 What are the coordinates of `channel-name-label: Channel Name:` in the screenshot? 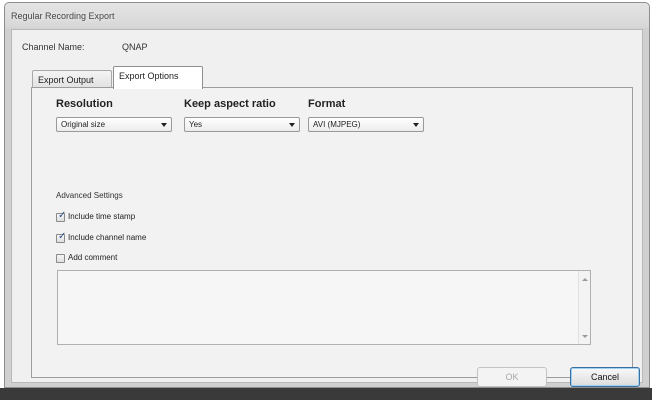 It's located at (53, 47).